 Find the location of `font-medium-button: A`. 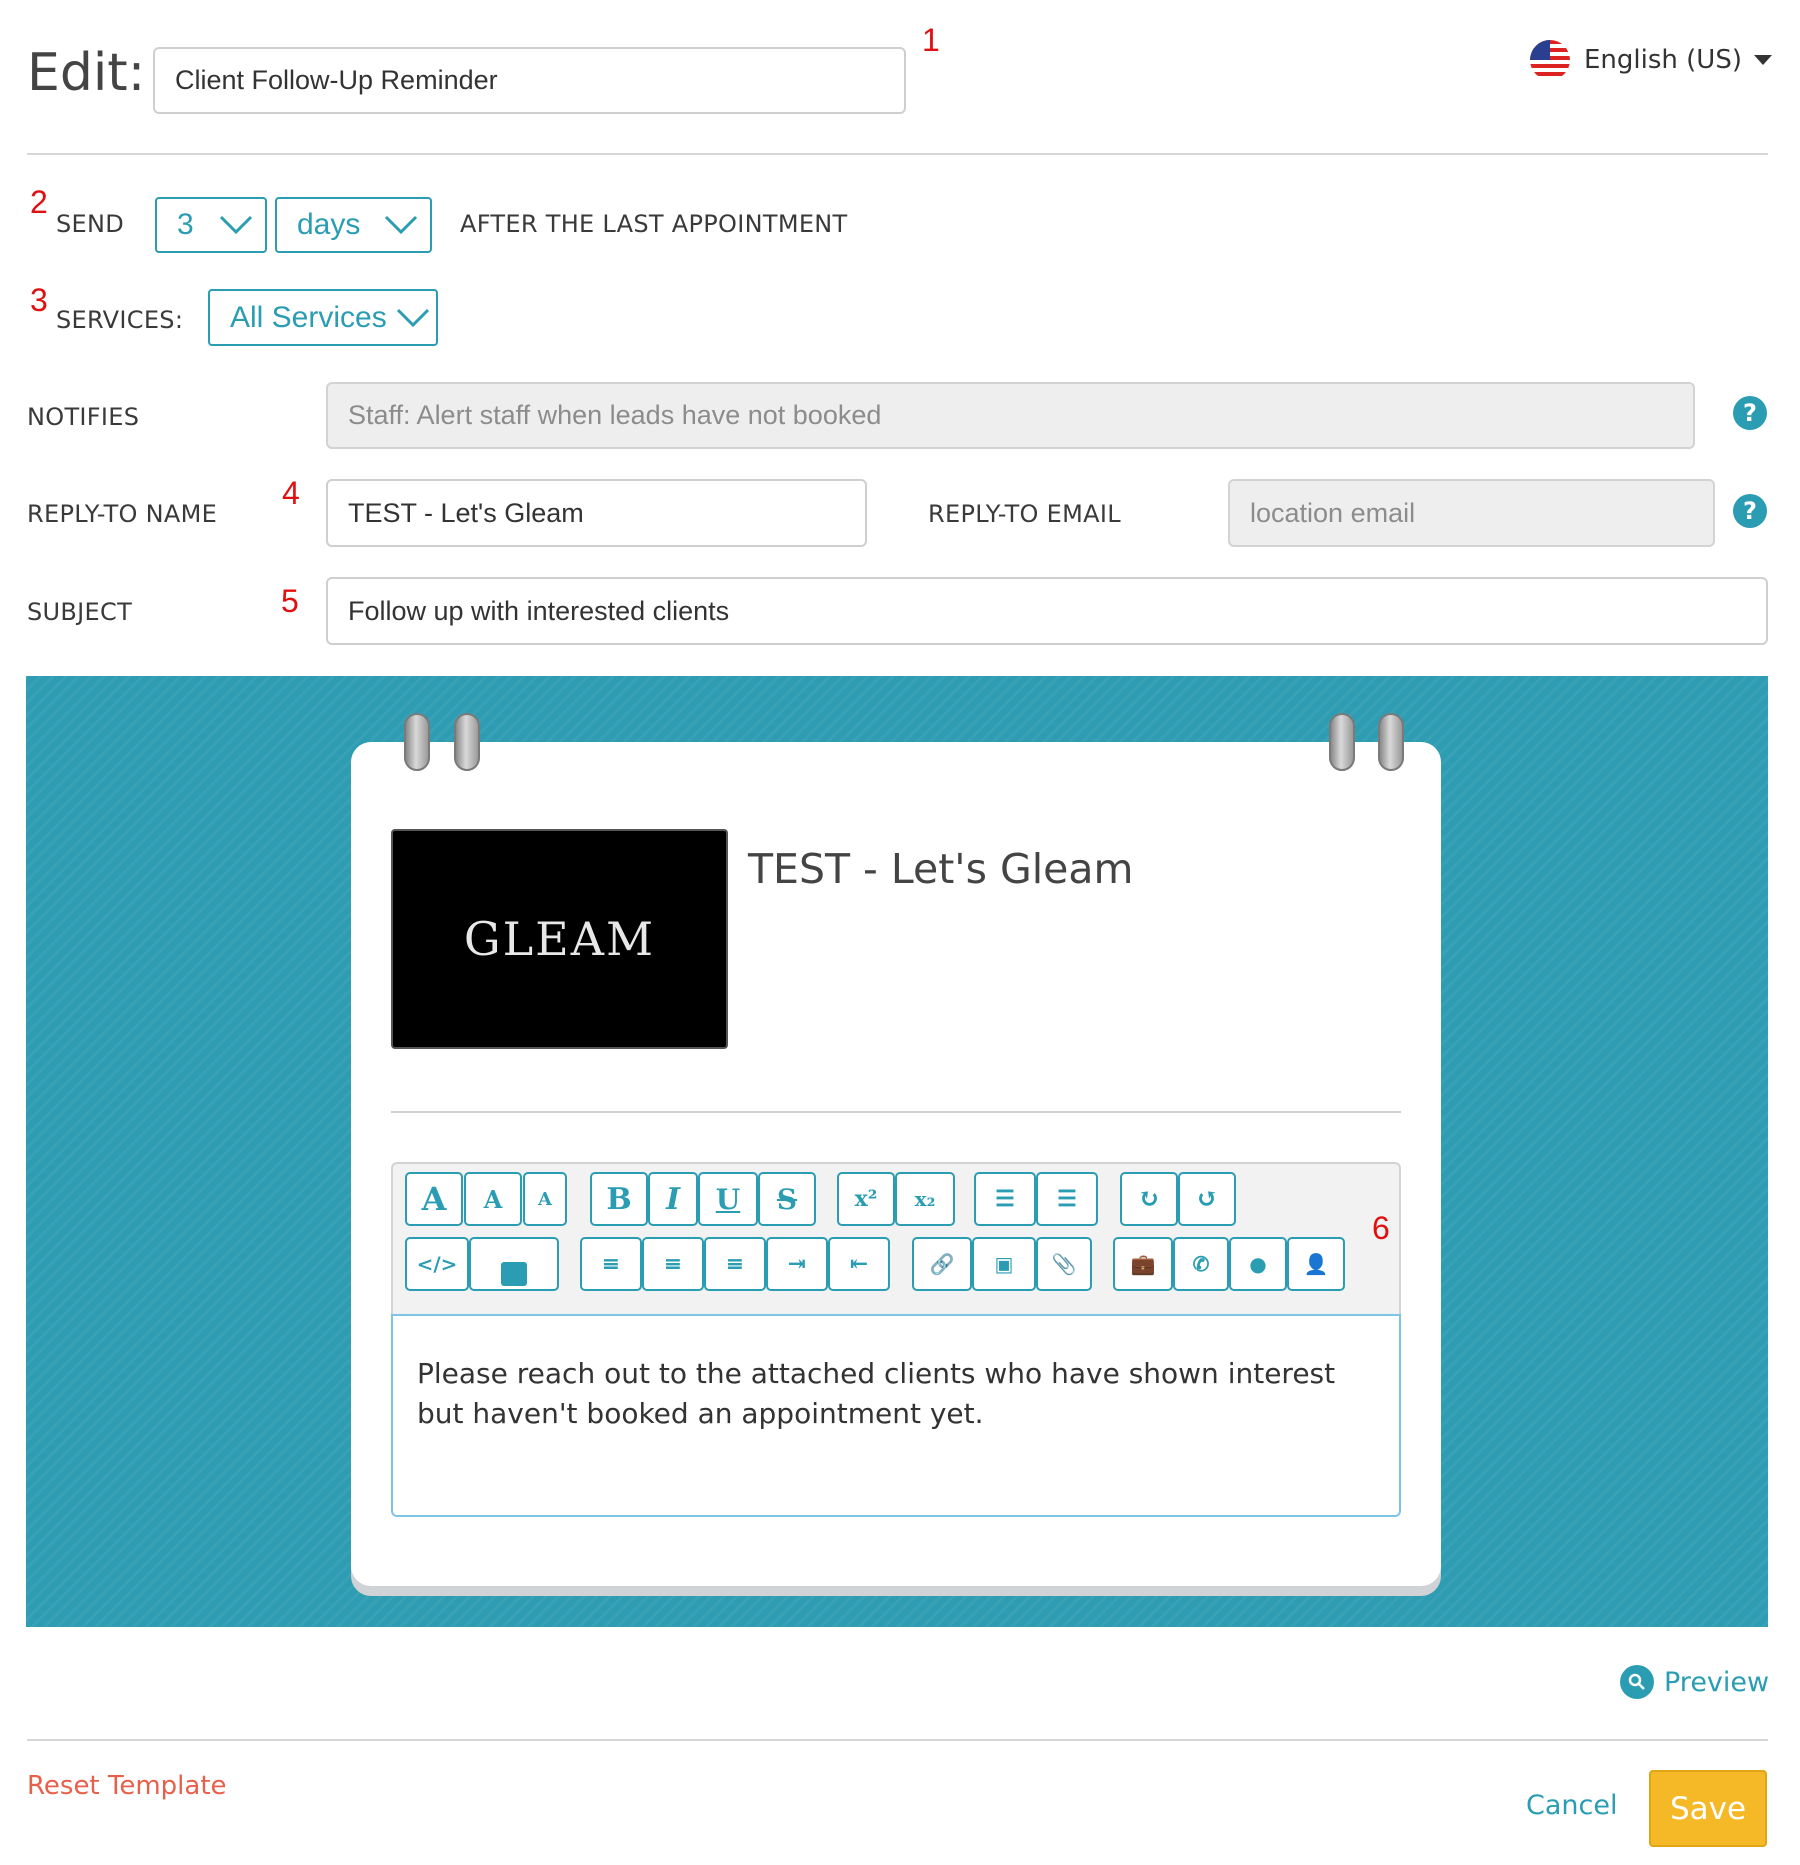

font-medium-button: A is located at coordinates (493, 1199).